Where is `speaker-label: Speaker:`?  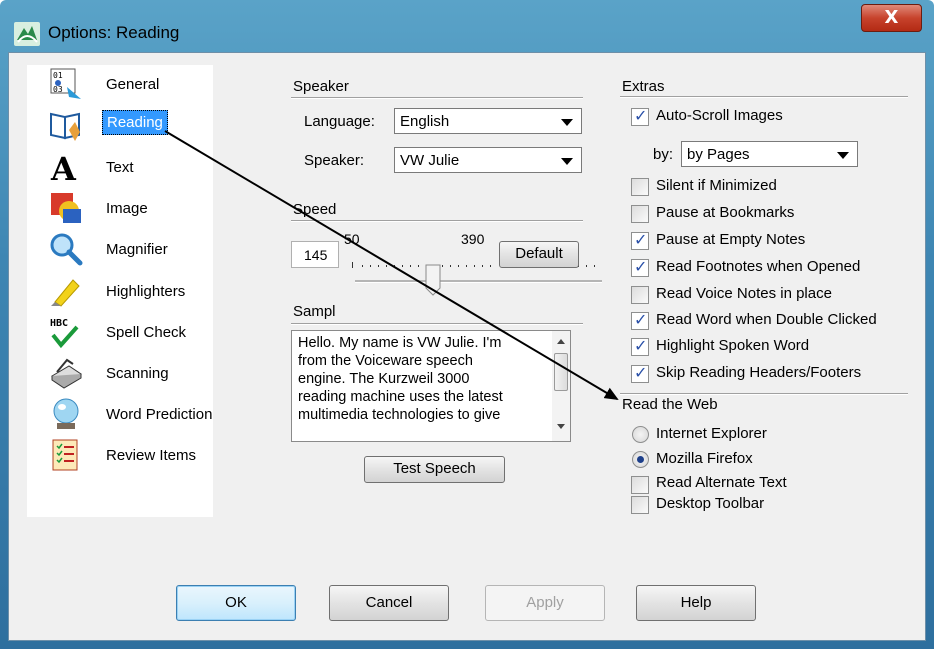
speaker-label: Speaker: is located at coordinates (334, 160).